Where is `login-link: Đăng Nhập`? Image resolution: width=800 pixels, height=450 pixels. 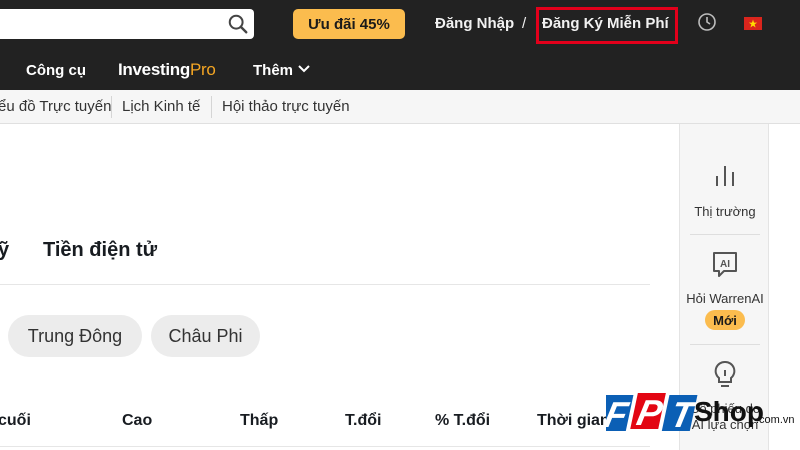
login-link: Đăng Nhập is located at coordinates (474, 23).